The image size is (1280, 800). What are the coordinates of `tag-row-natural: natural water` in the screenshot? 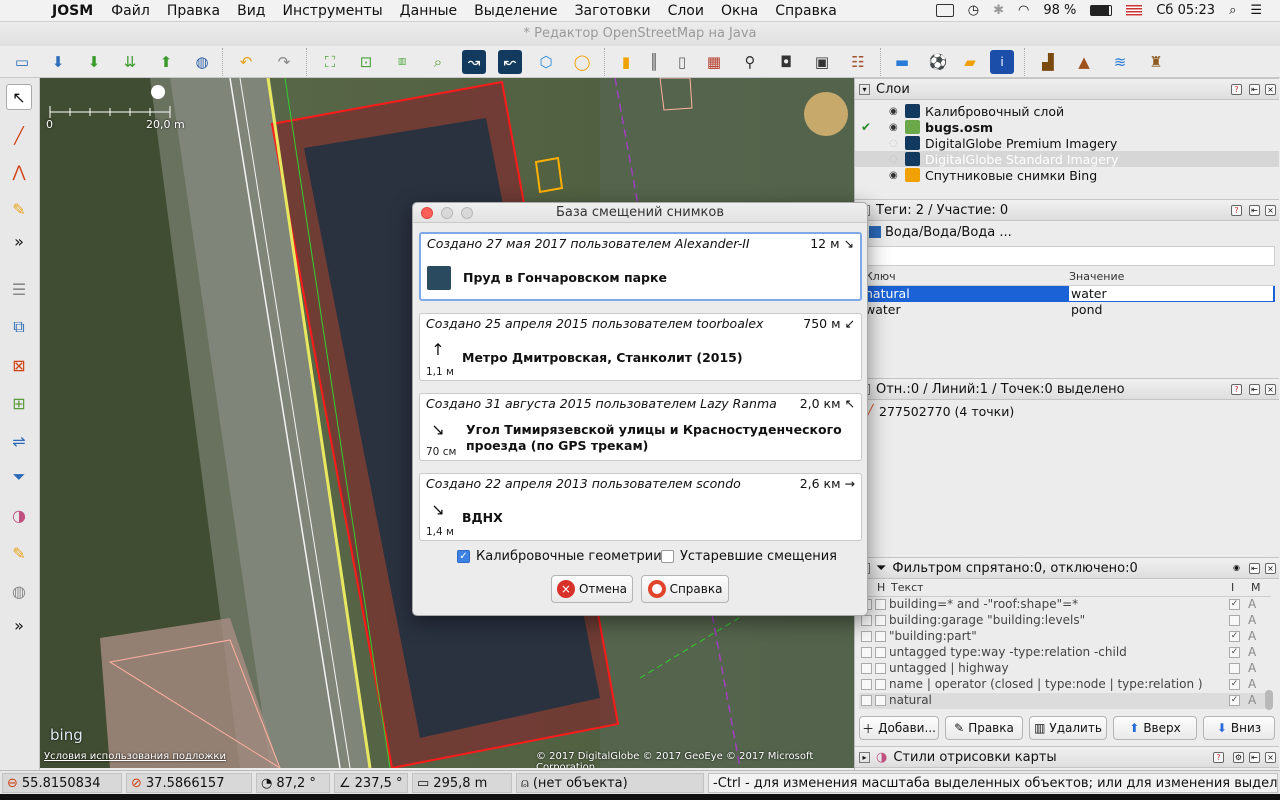 It's located at (1067, 294).